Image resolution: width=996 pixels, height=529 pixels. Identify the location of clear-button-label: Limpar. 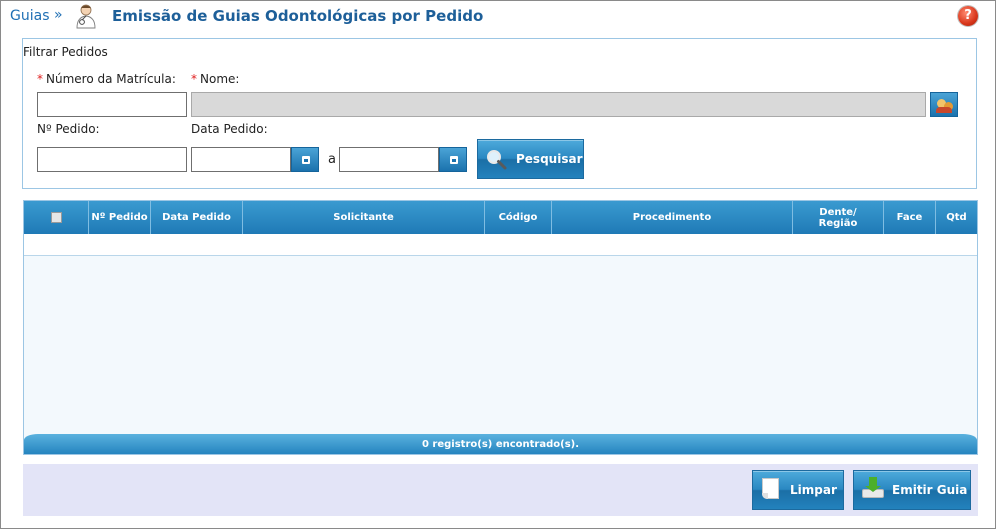
(813, 490).